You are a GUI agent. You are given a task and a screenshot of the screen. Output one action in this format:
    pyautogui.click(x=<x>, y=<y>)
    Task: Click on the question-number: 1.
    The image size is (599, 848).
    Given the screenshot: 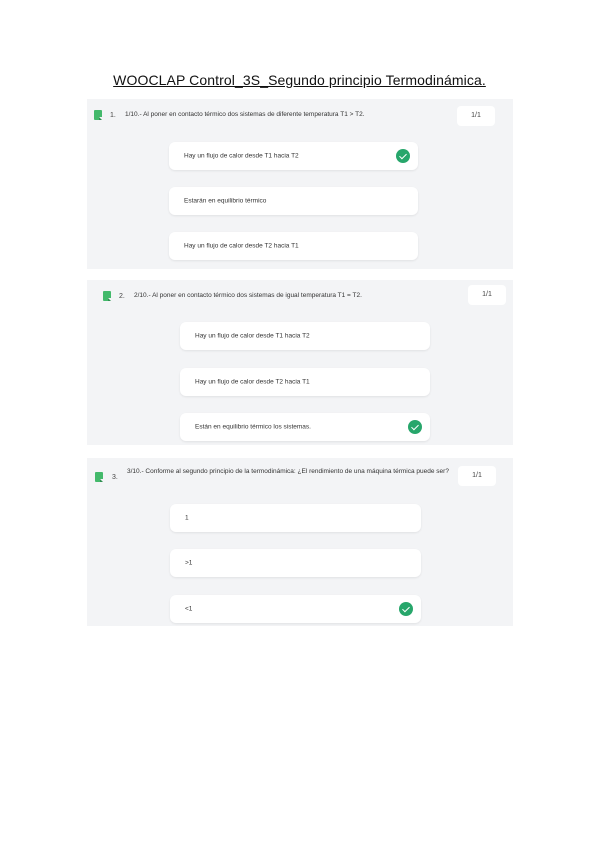 What is the action you would take?
    pyautogui.click(x=113, y=115)
    